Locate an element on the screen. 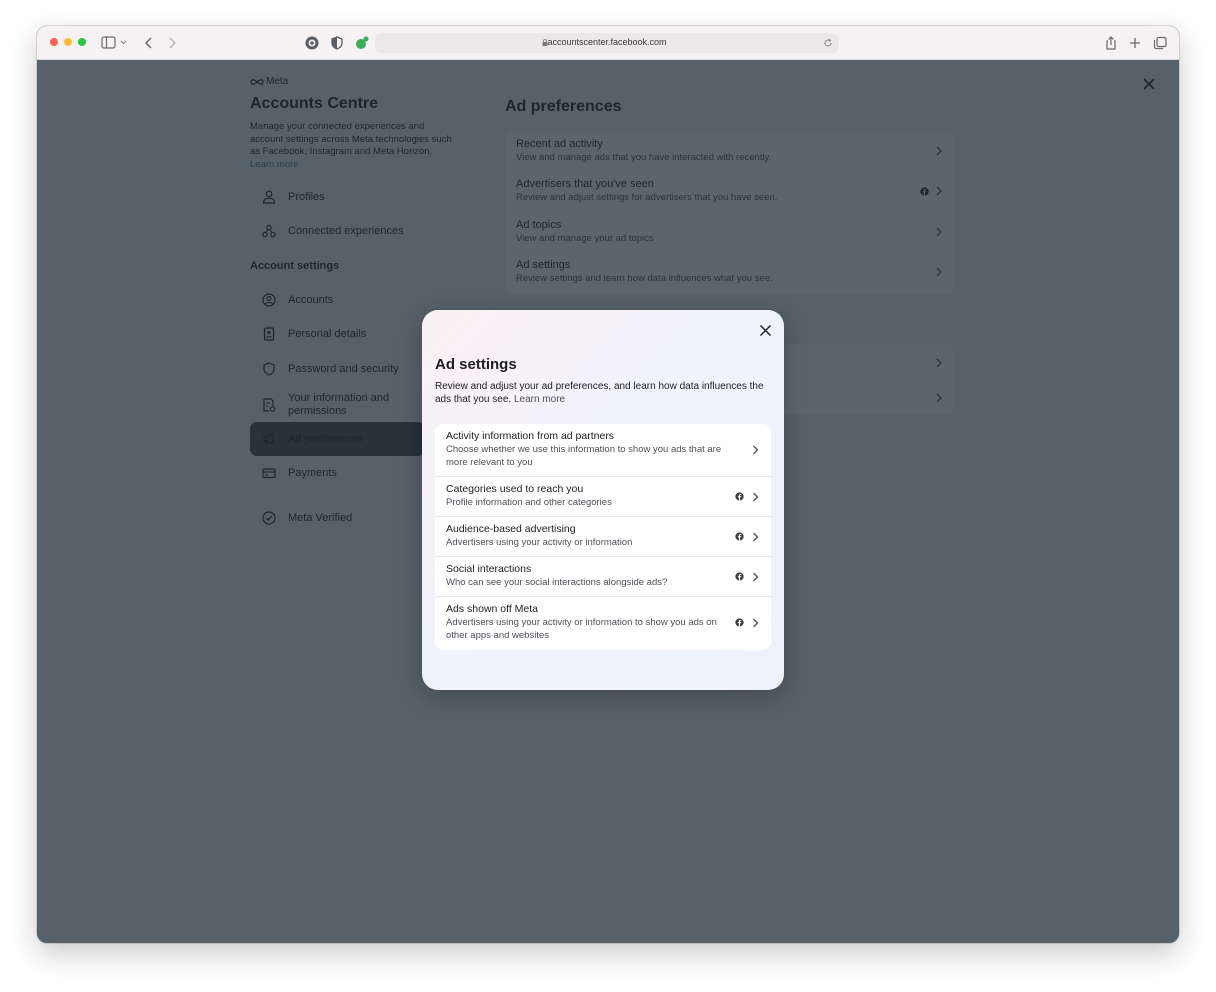 The height and width of the screenshot is (992, 1216). address-url: accountscenter.facebook.com is located at coordinates (607, 42).